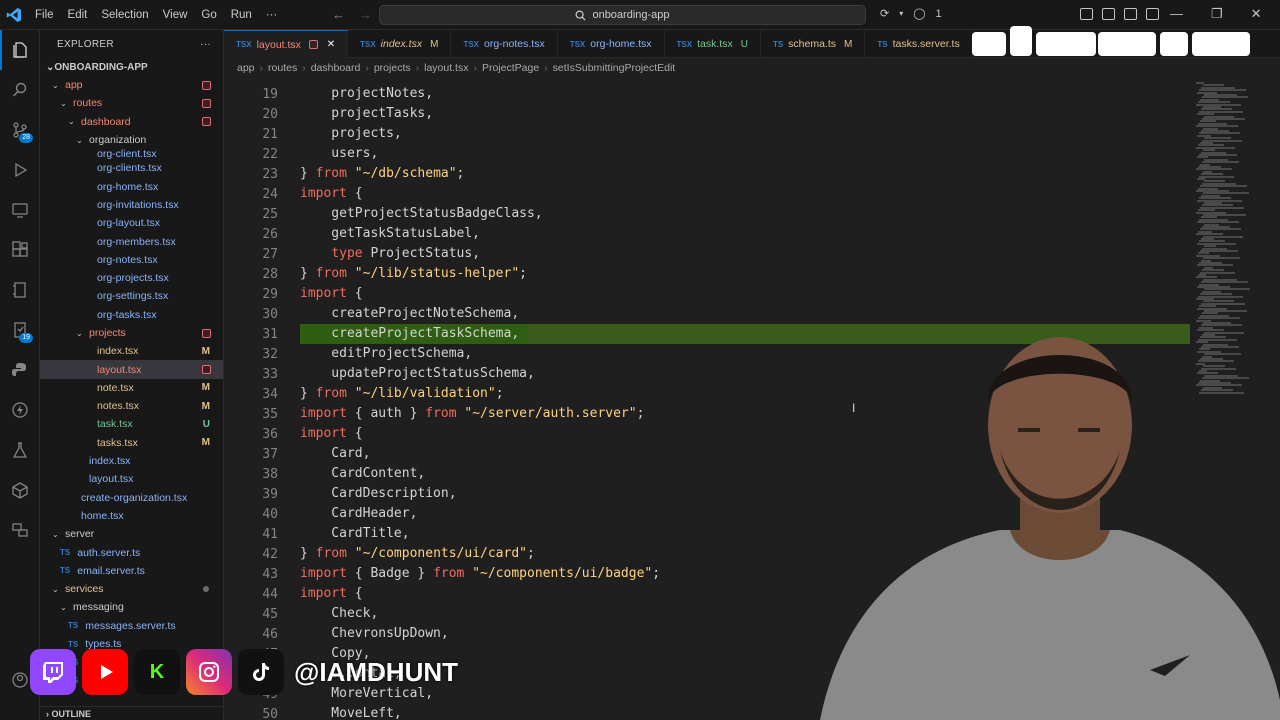 The height and width of the screenshot is (720, 1280). Describe the element at coordinates (707, 234) in the screenshot. I see `code-line: 26 getTaskStatusLabel,` at that location.